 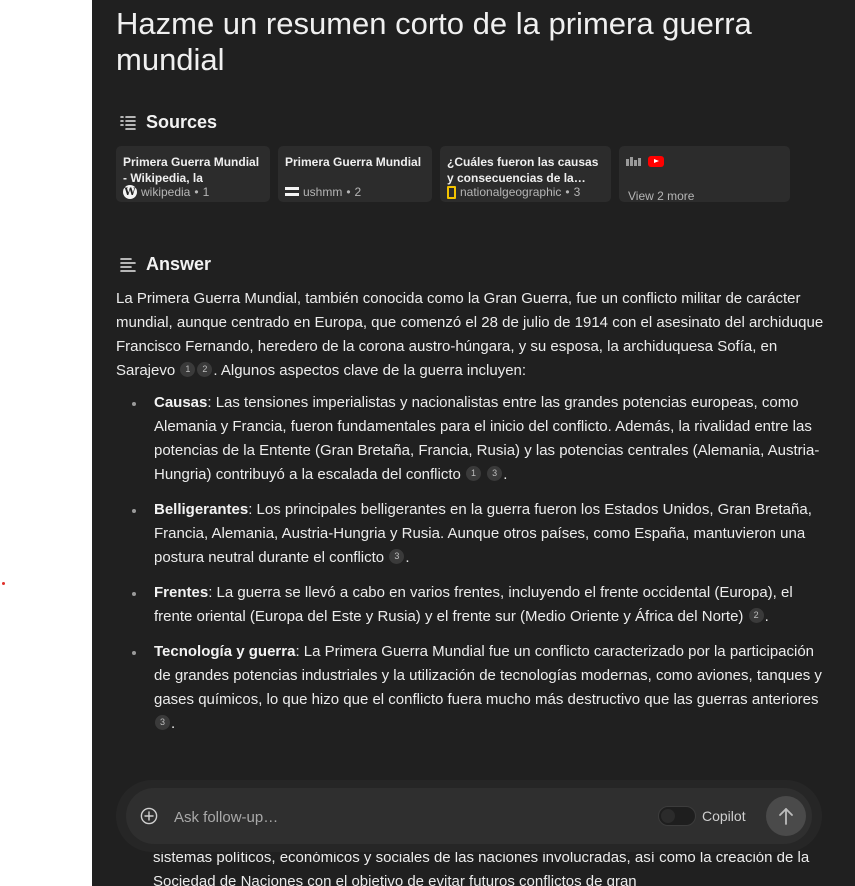 I want to click on answer-heading-label: Answer, so click(x=179, y=264).